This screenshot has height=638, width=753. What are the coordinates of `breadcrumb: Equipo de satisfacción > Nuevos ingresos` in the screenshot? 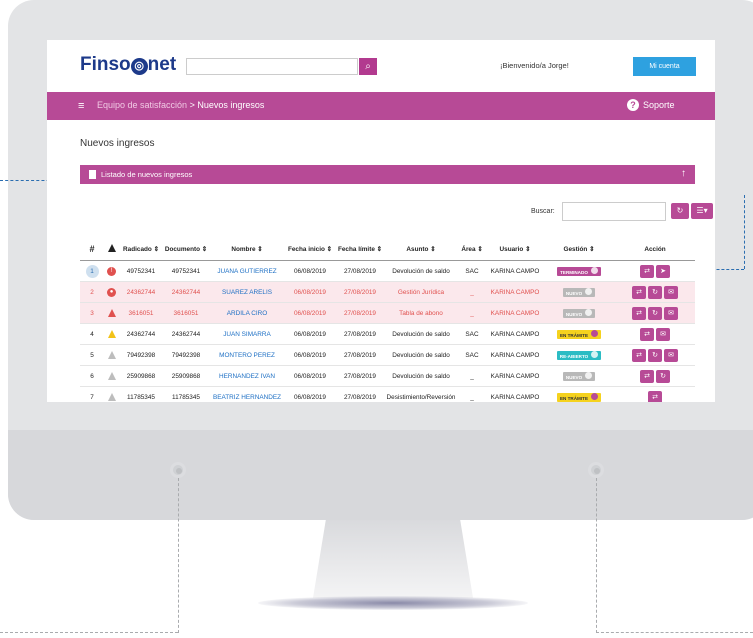 It's located at (180, 105).